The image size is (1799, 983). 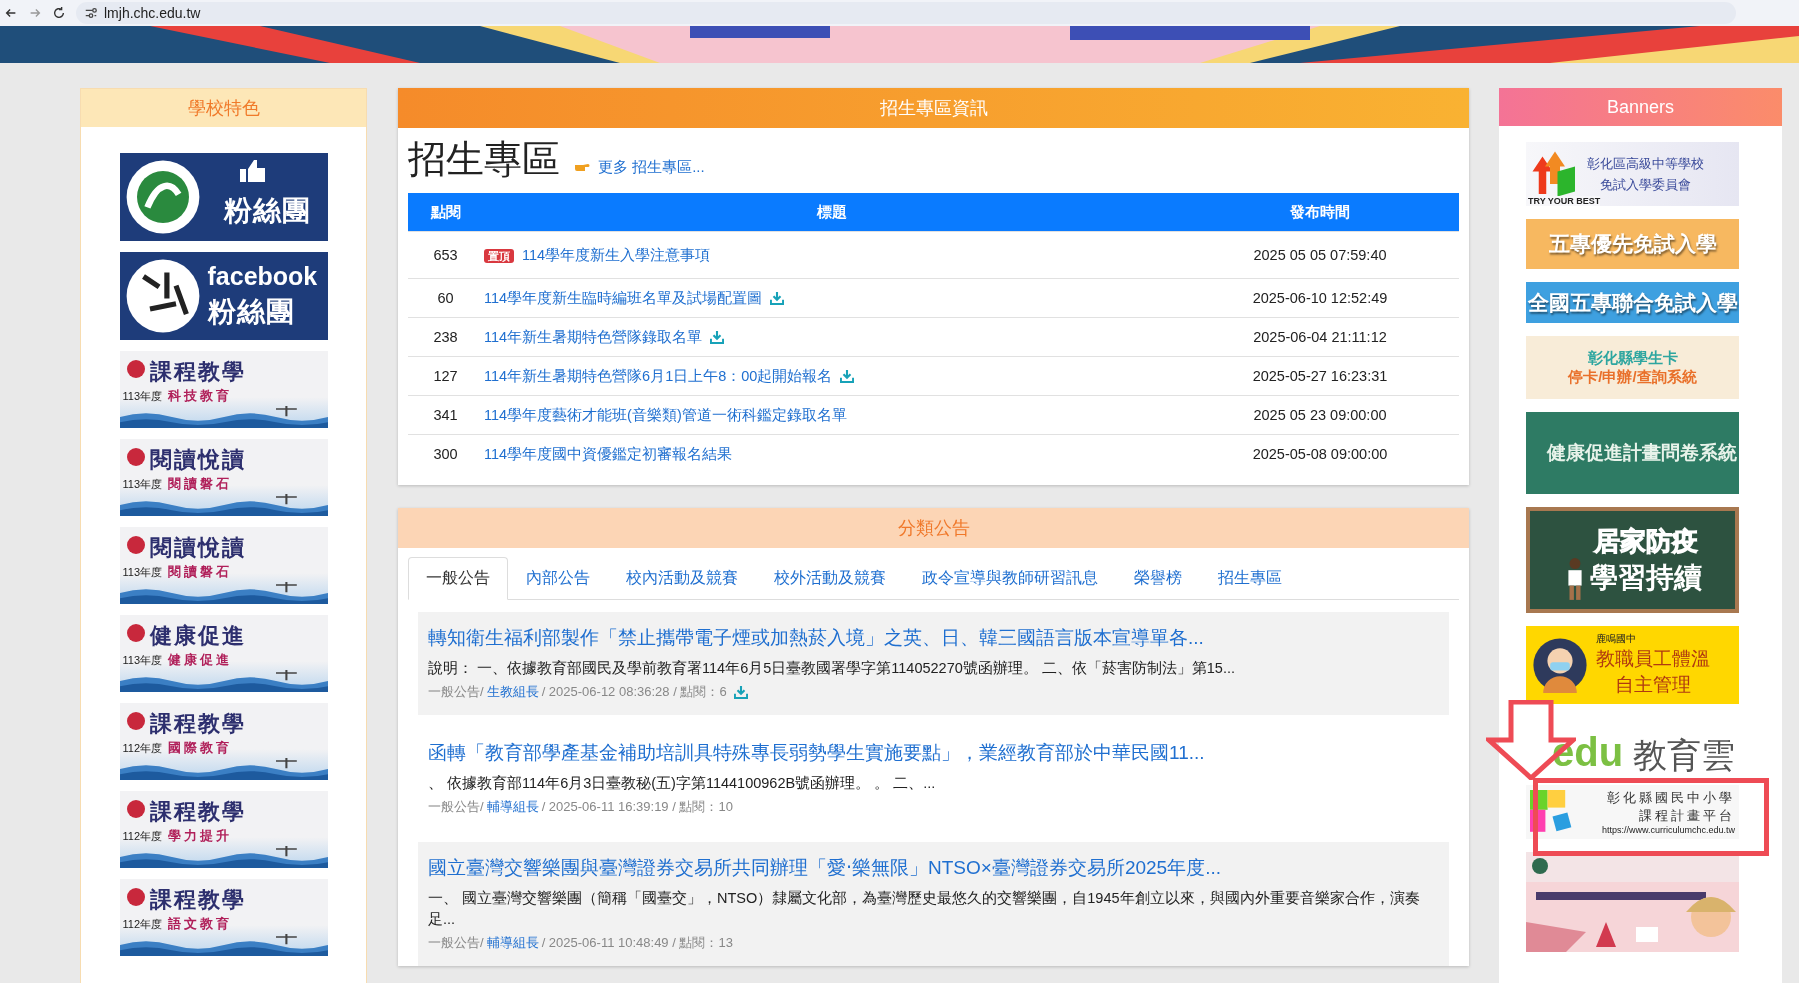 I want to click on course-banner: 健康促進 113年度 健康促進, so click(x=223, y=653).